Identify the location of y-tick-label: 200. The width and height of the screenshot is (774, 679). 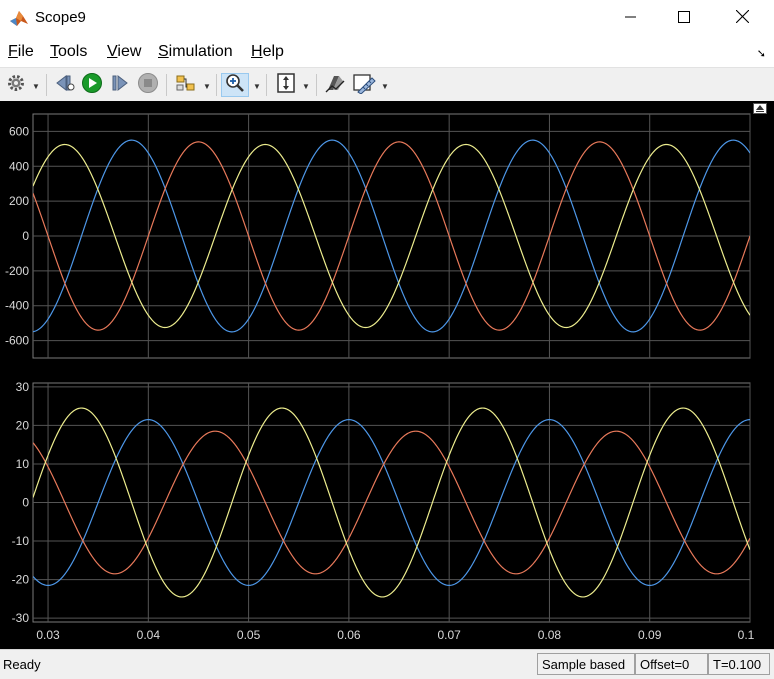
(19, 201).